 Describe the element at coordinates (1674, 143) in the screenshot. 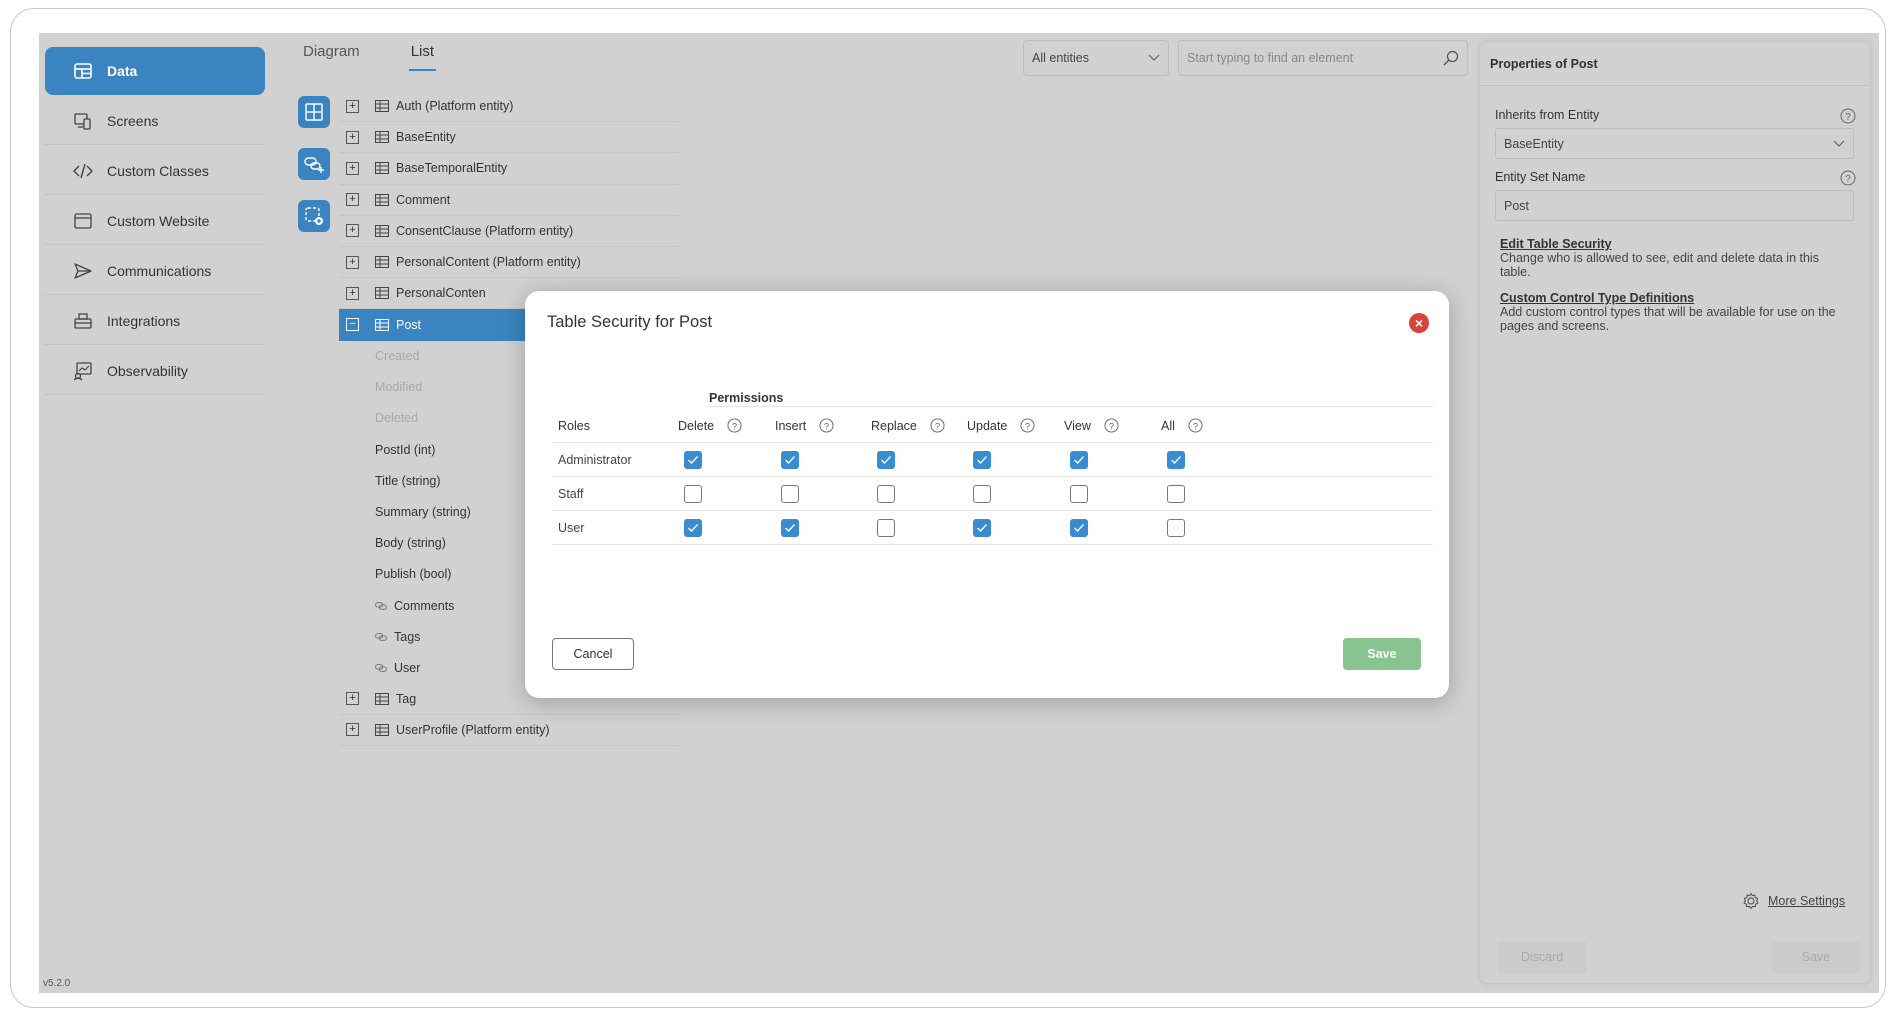

I see `inherits-select: BaseEntity` at that location.